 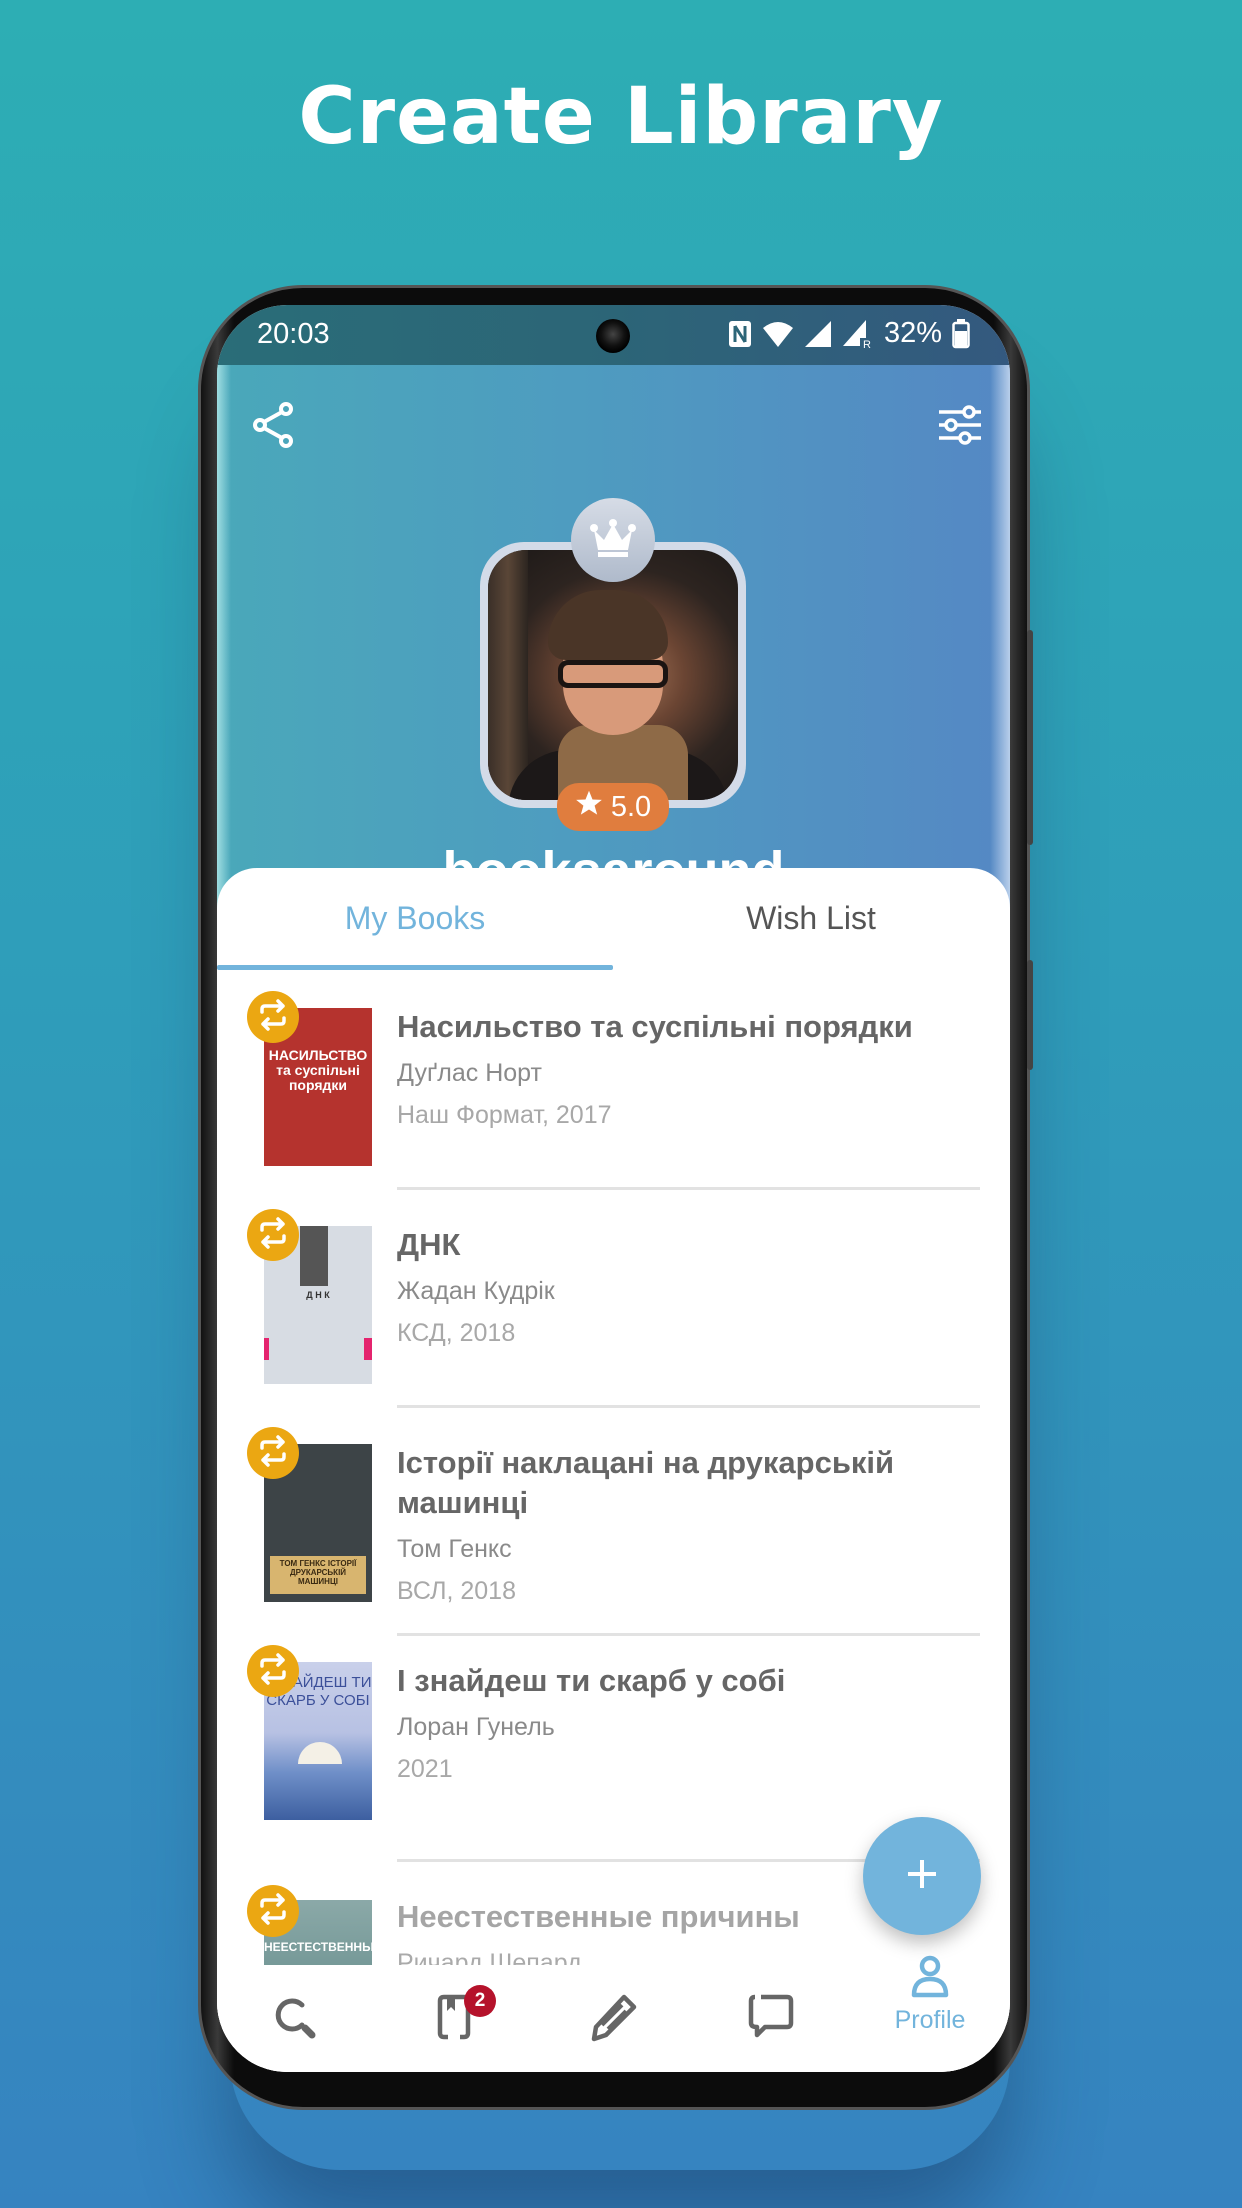 What do you see at coordinates (1030, 1015) in the screenshot?
I see `power-button` at bounding box center [1030, 1015].